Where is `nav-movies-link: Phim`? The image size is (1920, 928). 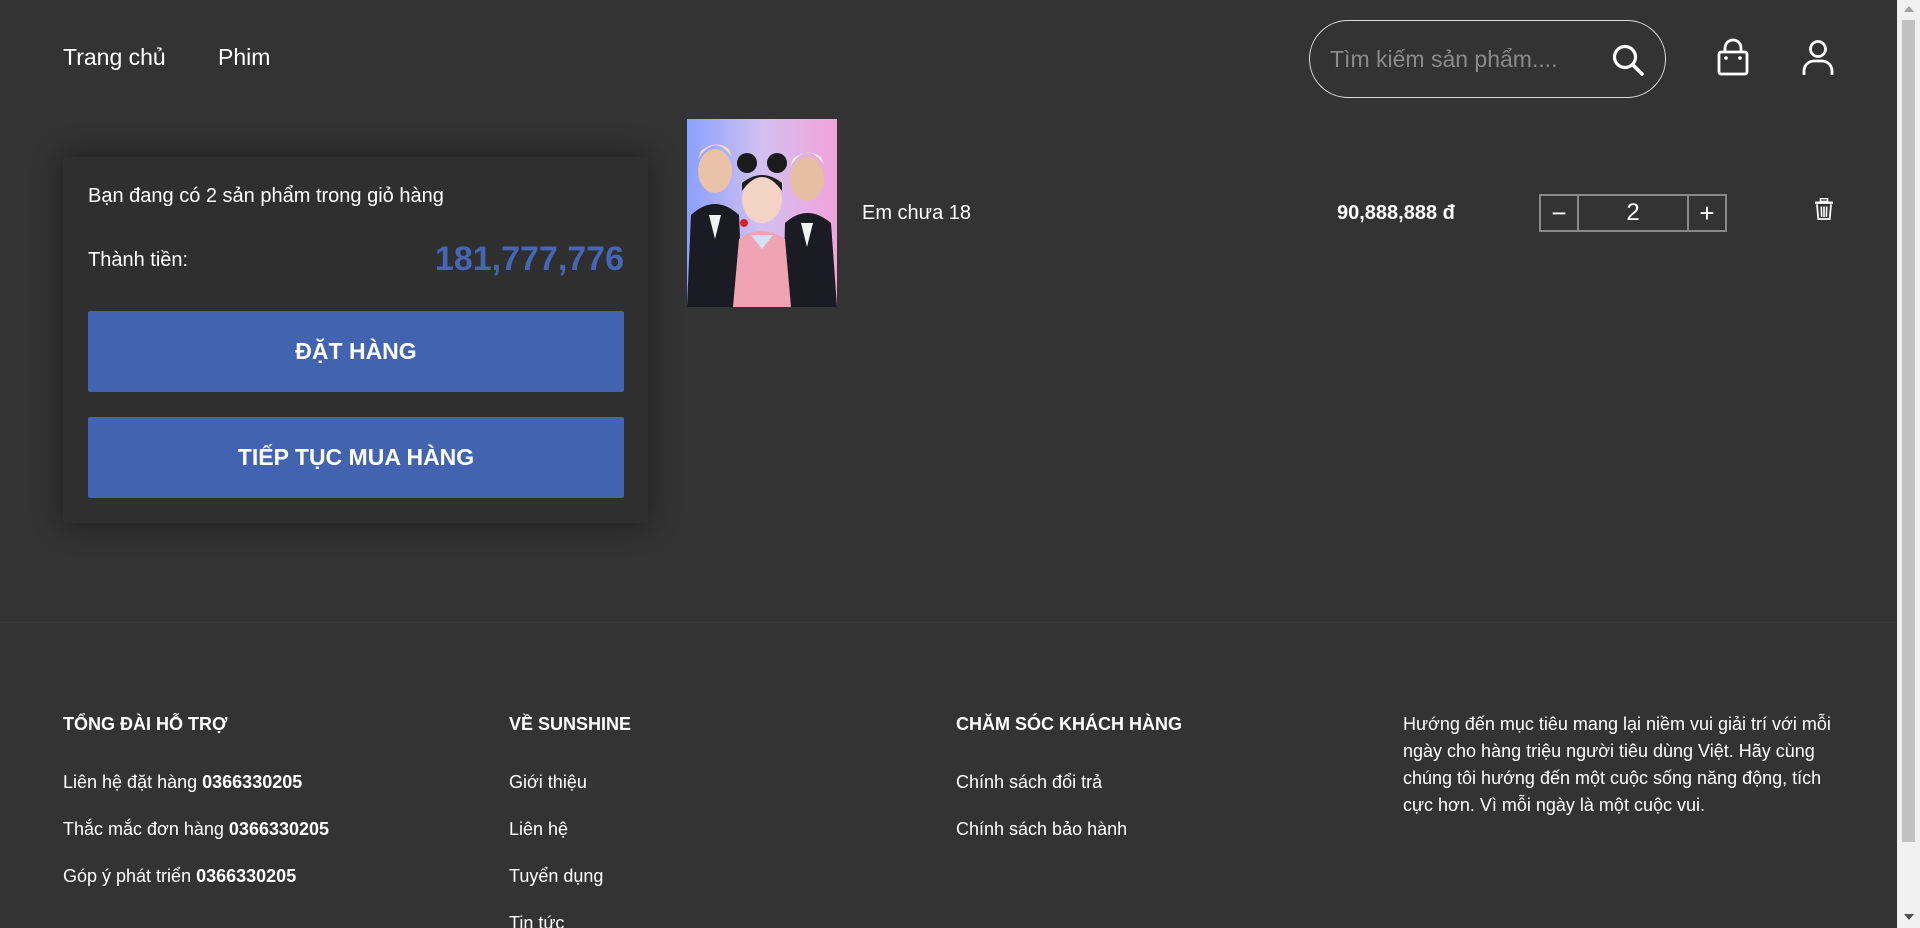 nav-movies-link: Phim is located at coordinates (244, 57).